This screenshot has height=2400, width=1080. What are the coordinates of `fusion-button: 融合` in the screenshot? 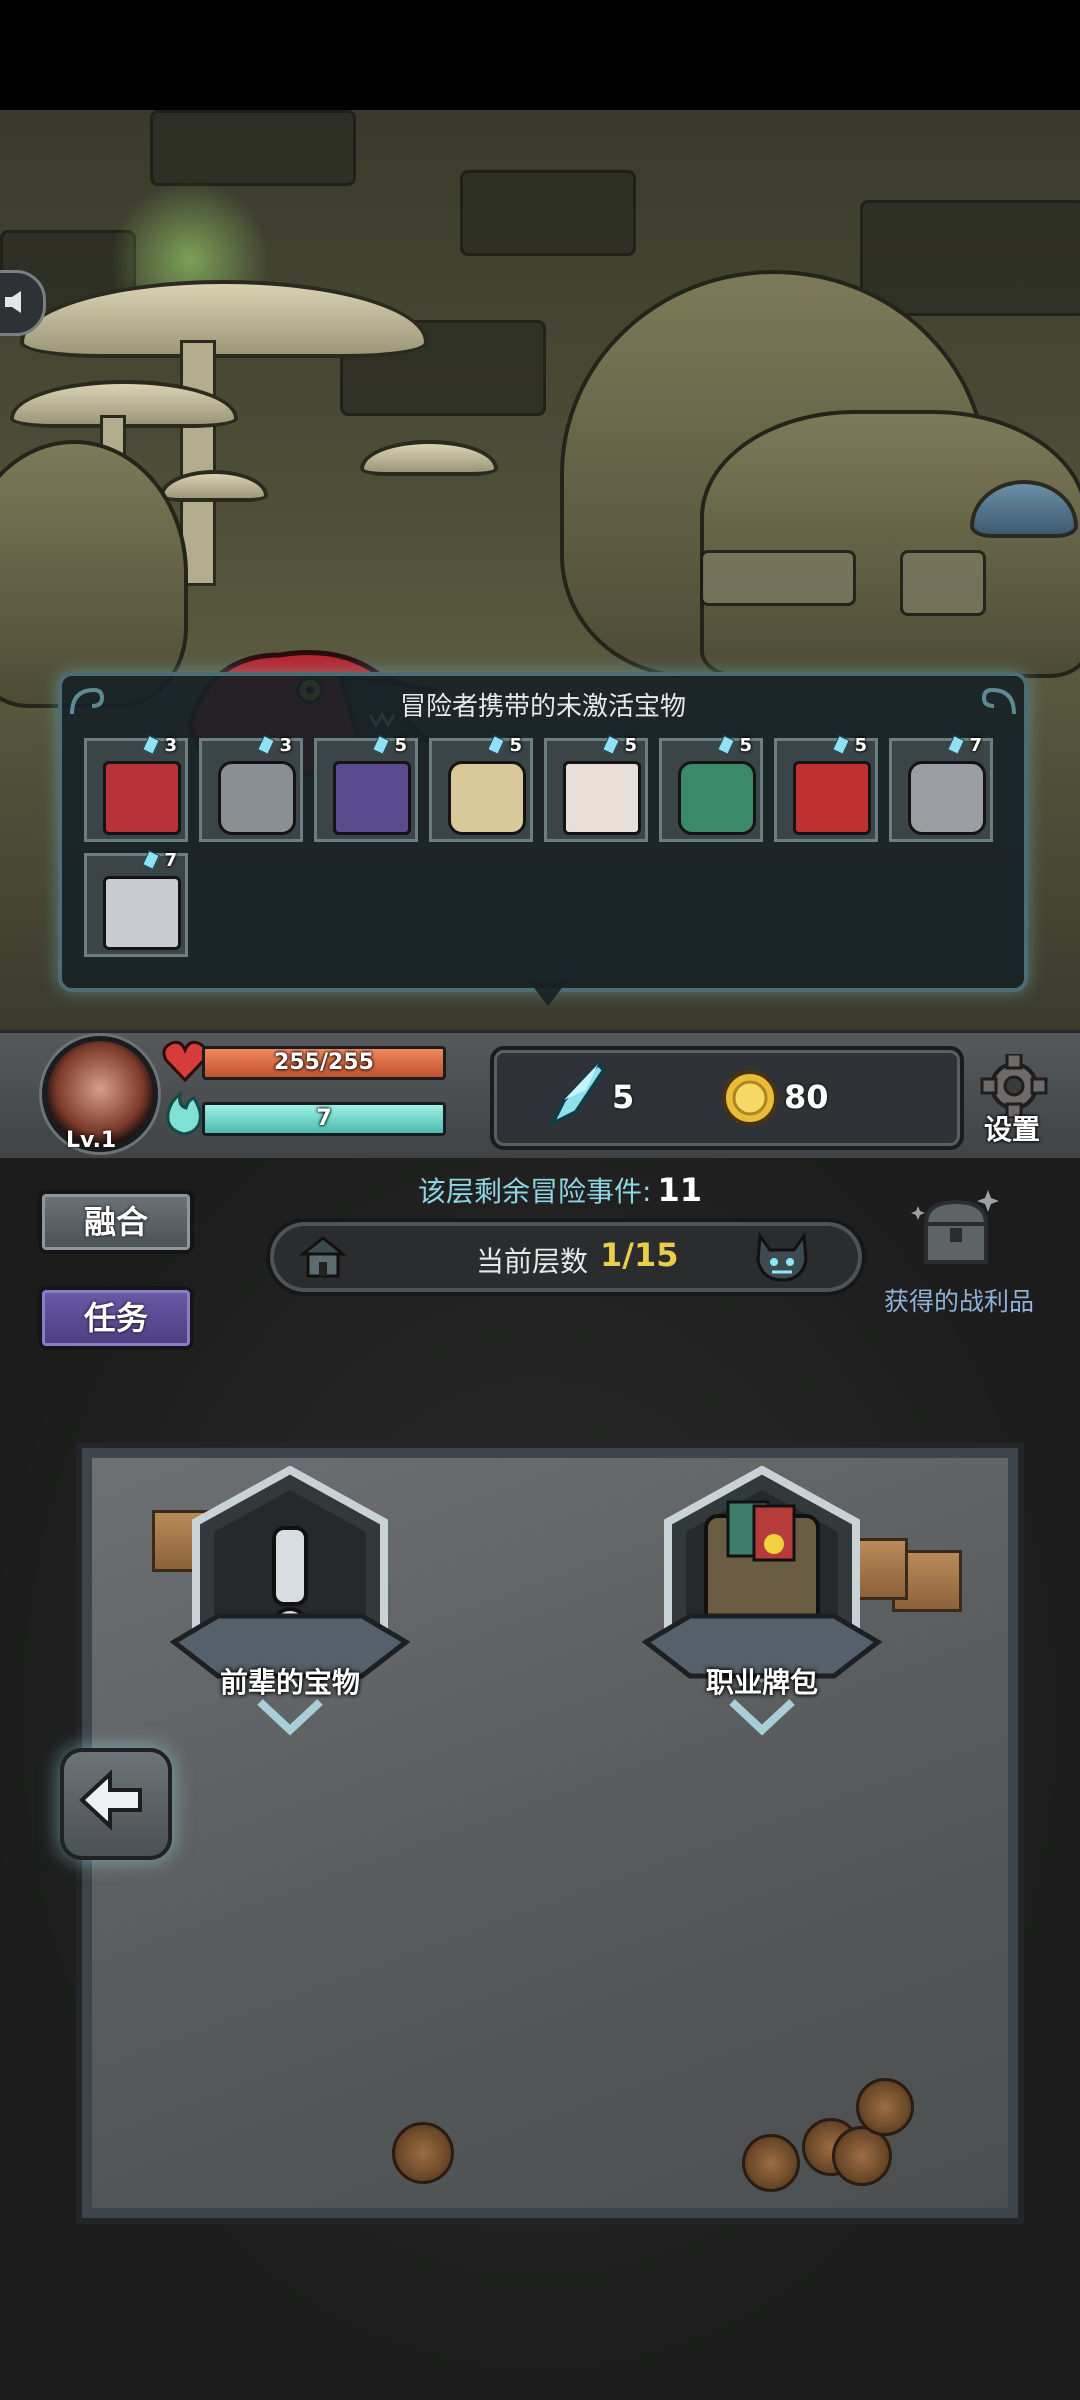 It's located at (116, 1222).